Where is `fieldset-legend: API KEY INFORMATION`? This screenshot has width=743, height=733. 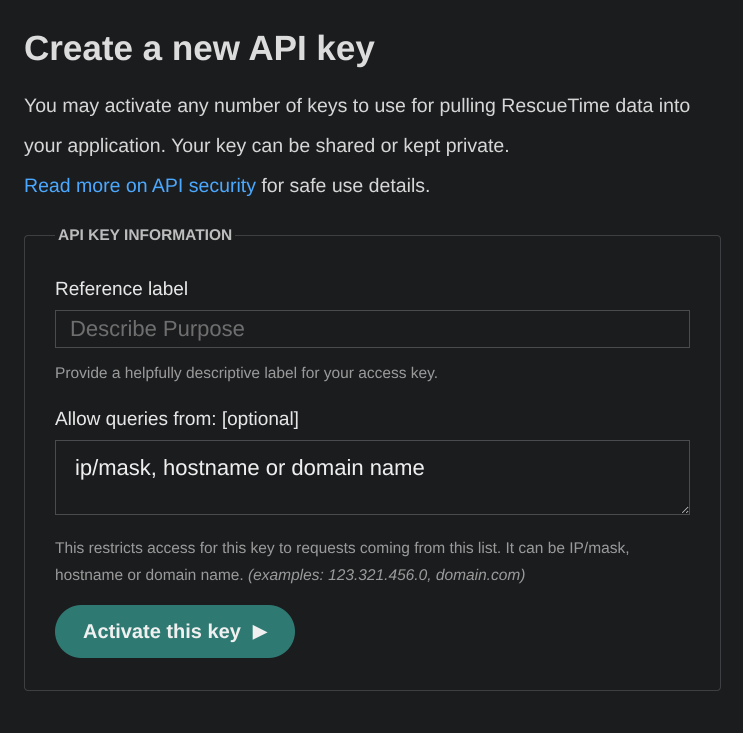
fieldset-legend: API KEY INFORMATION is located at coordinates (145, 236).